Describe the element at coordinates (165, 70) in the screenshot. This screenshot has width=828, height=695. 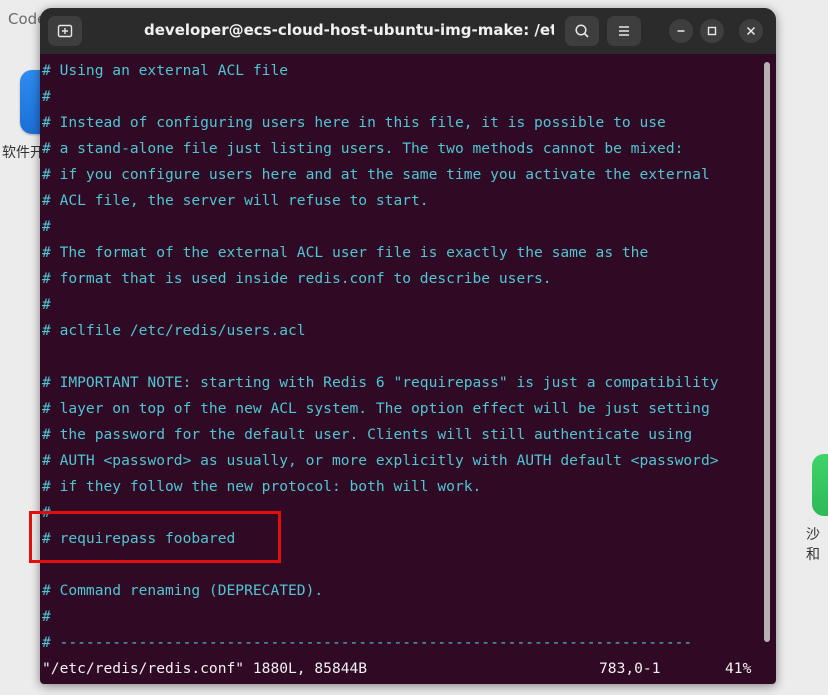
I see `terminal-line: # Using an external ACL file` at that location.